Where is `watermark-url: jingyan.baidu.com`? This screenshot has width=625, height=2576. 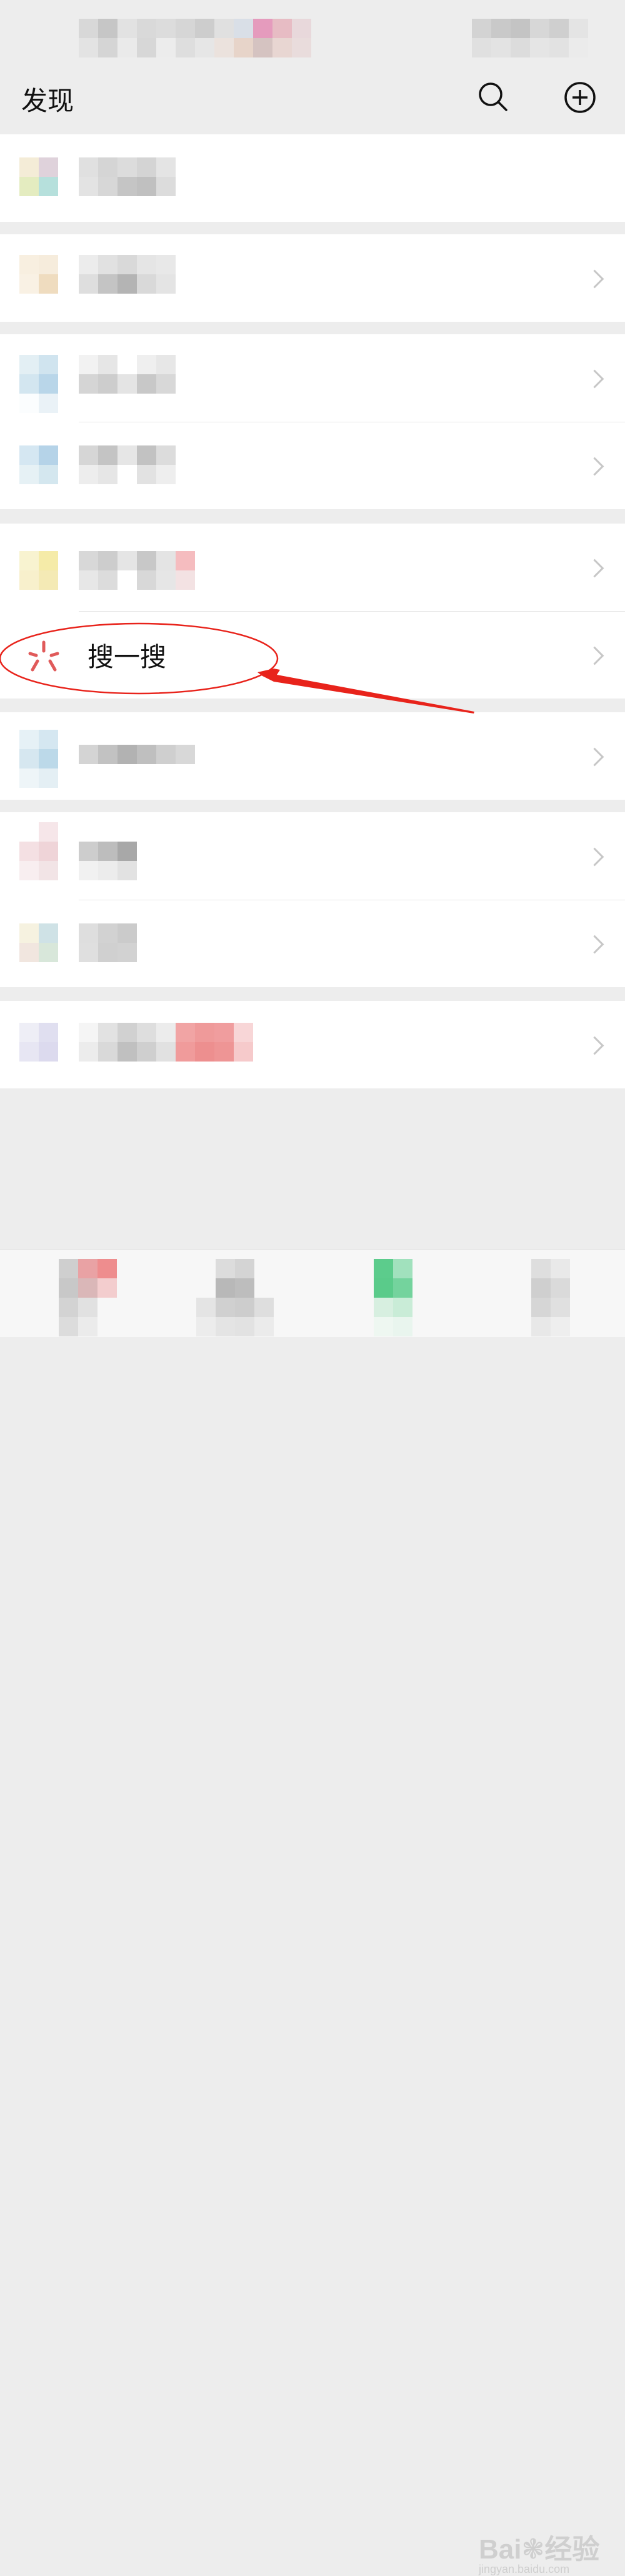
watermark-url: jingyan.baidu.com is located at coordinates (524, 2569).